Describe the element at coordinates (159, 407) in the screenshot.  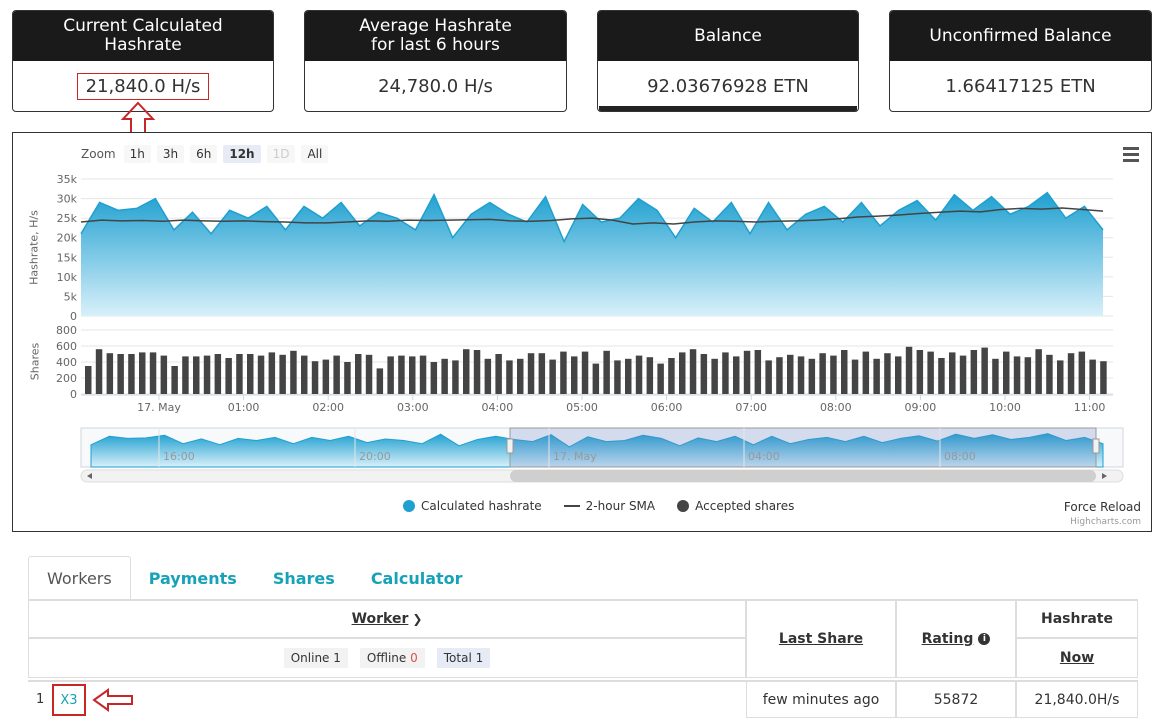
I see `x-tick-label: 17. May` at that location.